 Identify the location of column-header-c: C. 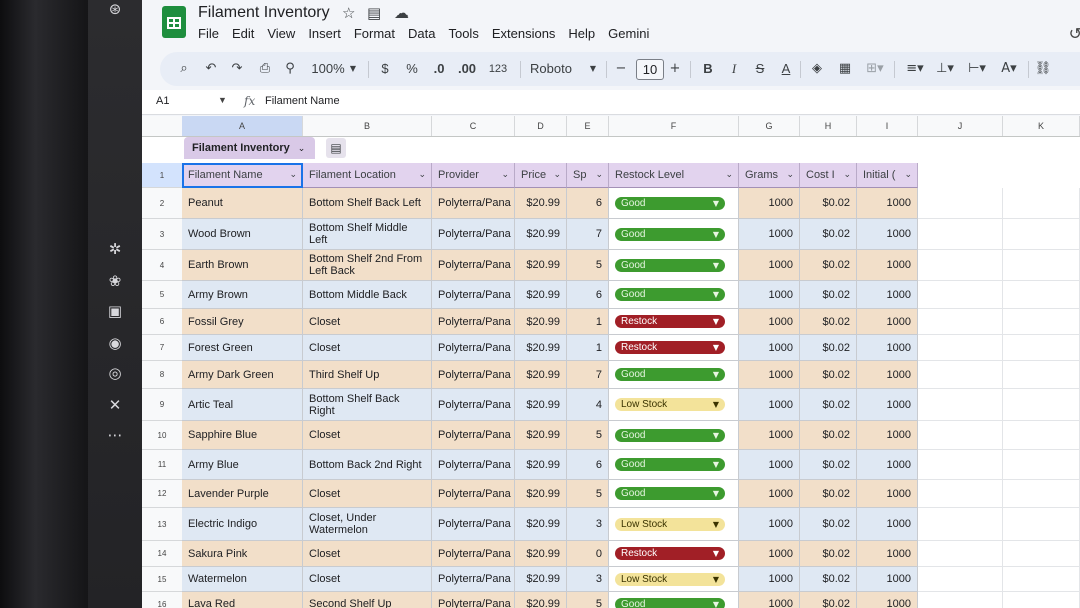
(473, 126).